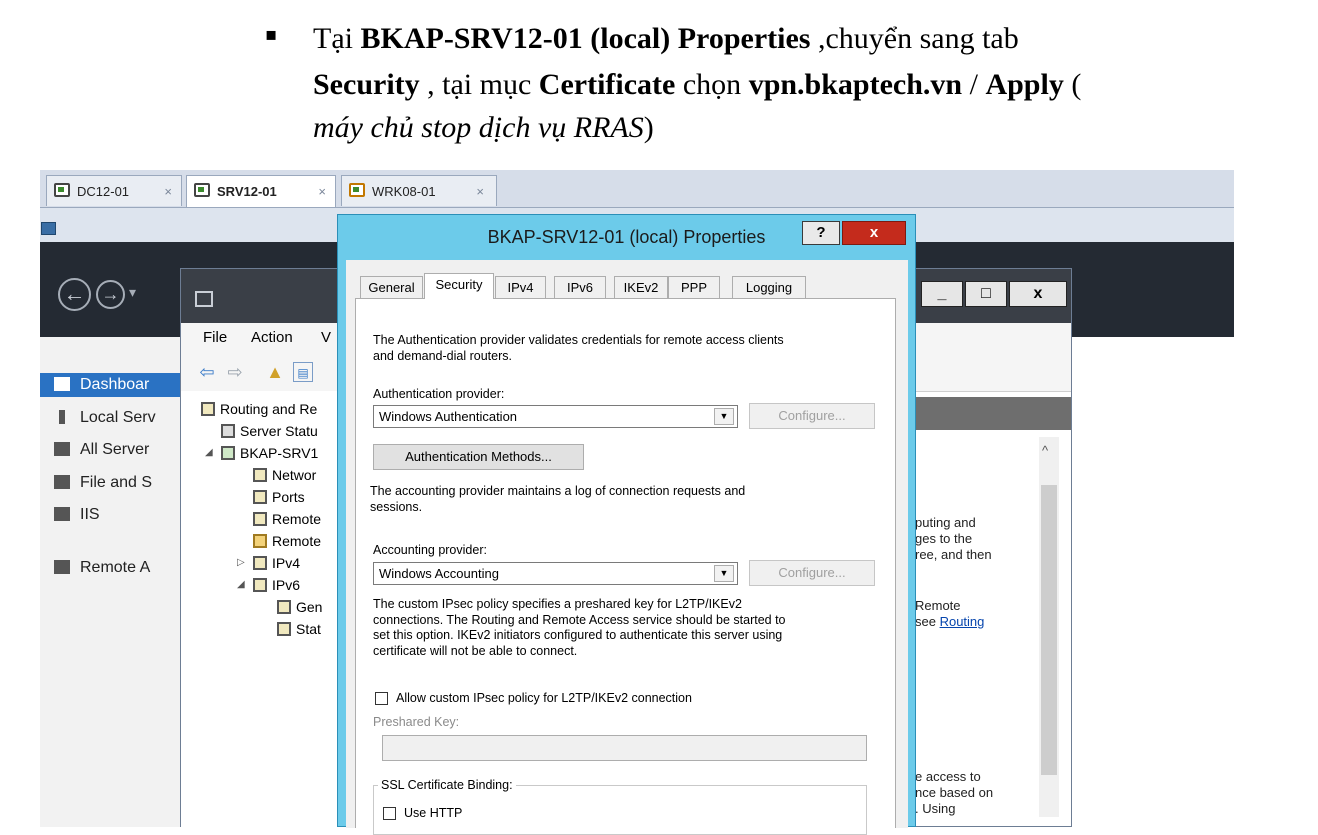  Describe the element at coordinates (520, 287) in the screenshot. I see `tab-ipv4: IPv4` at that location.